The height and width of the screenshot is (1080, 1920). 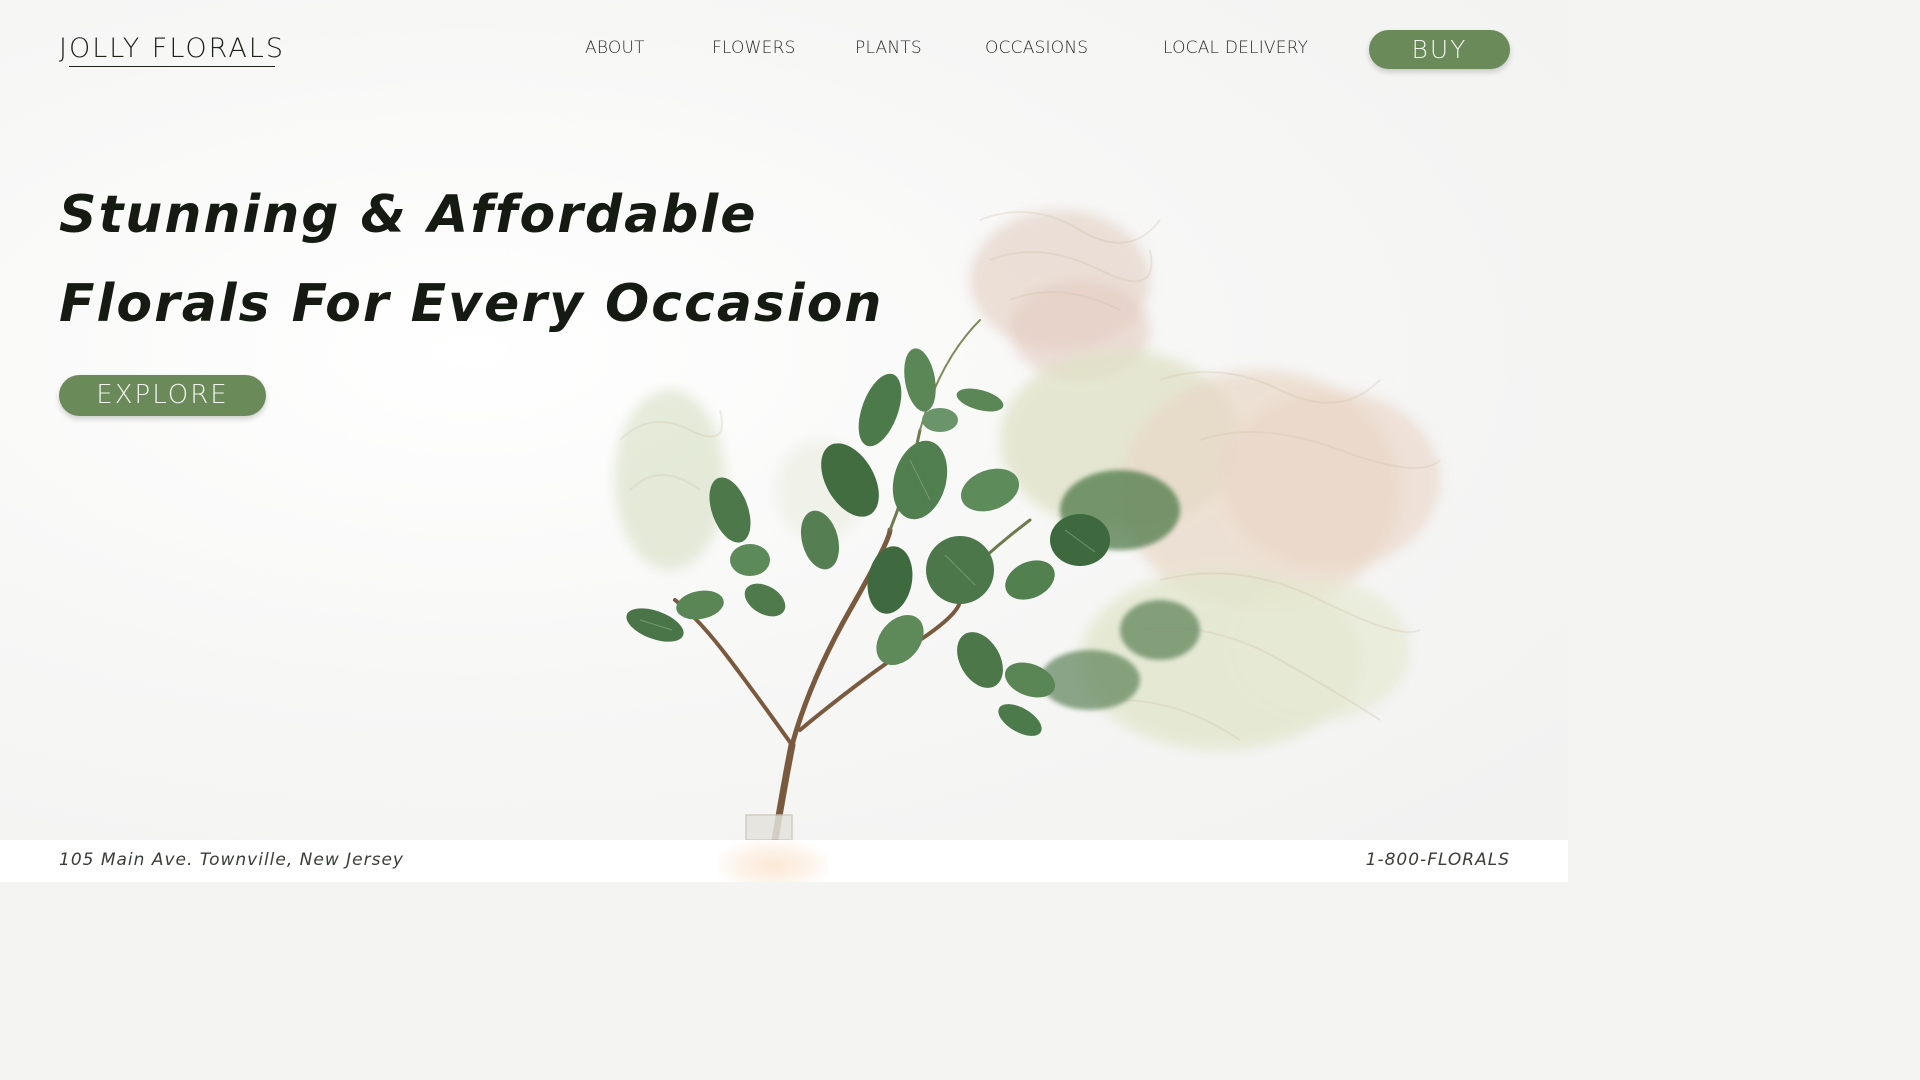 What do you see at coordinates (1036, 48) in the screenshot?
I see `nav-item-occasions: OCCASIONS` at bounding box center [1036, 48].